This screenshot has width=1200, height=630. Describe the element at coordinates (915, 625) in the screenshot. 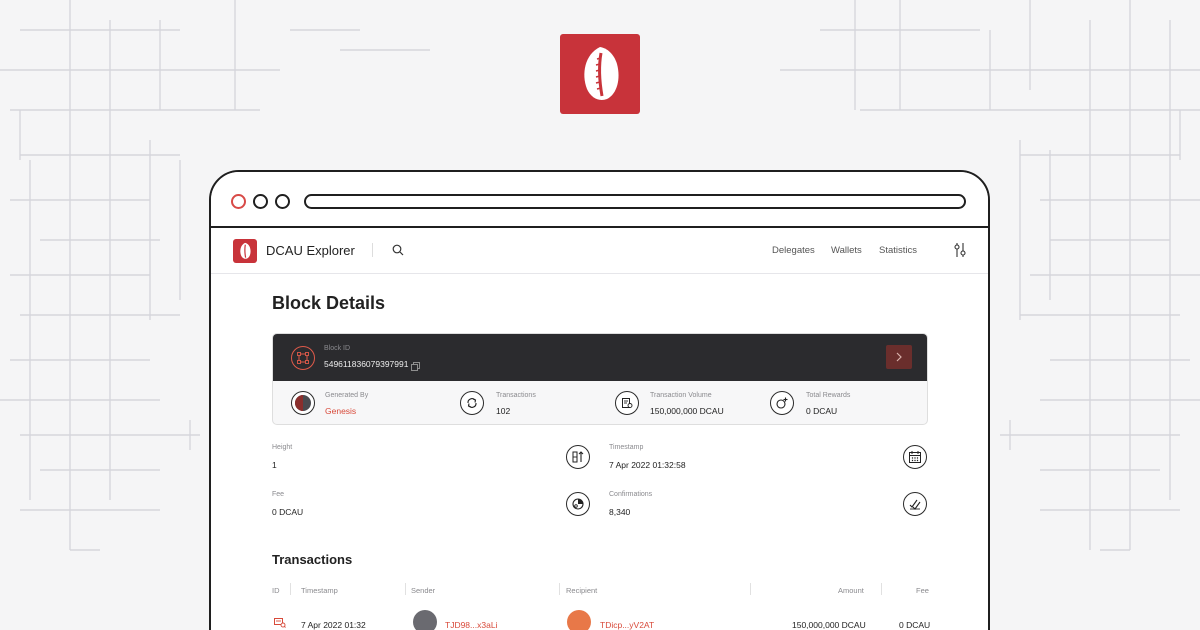

I see `row-fee: 0 DCAU` at that location.